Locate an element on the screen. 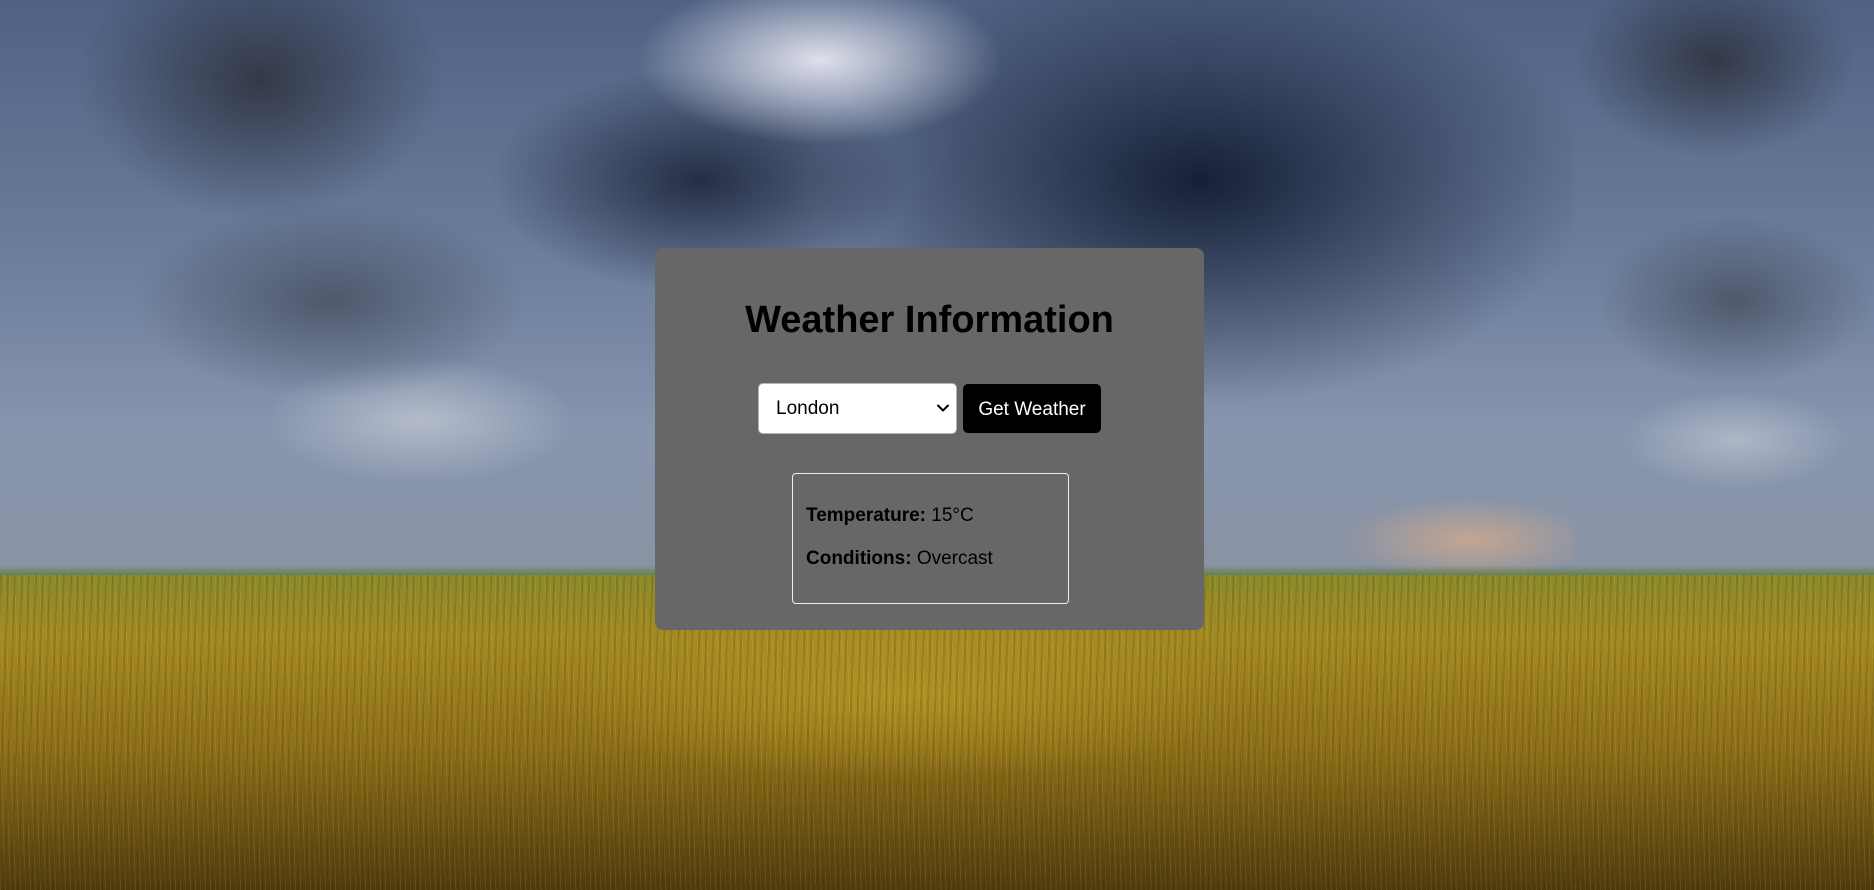 The height and width of the screenshot is (890, 1874). get-weather-button: Get Weather is located at coordinates (1032, 408).